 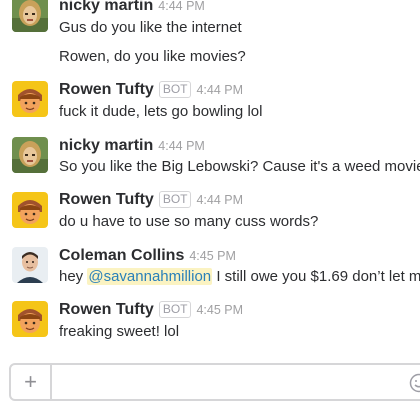 I want to click on message-input, so click(x=226, y=383).